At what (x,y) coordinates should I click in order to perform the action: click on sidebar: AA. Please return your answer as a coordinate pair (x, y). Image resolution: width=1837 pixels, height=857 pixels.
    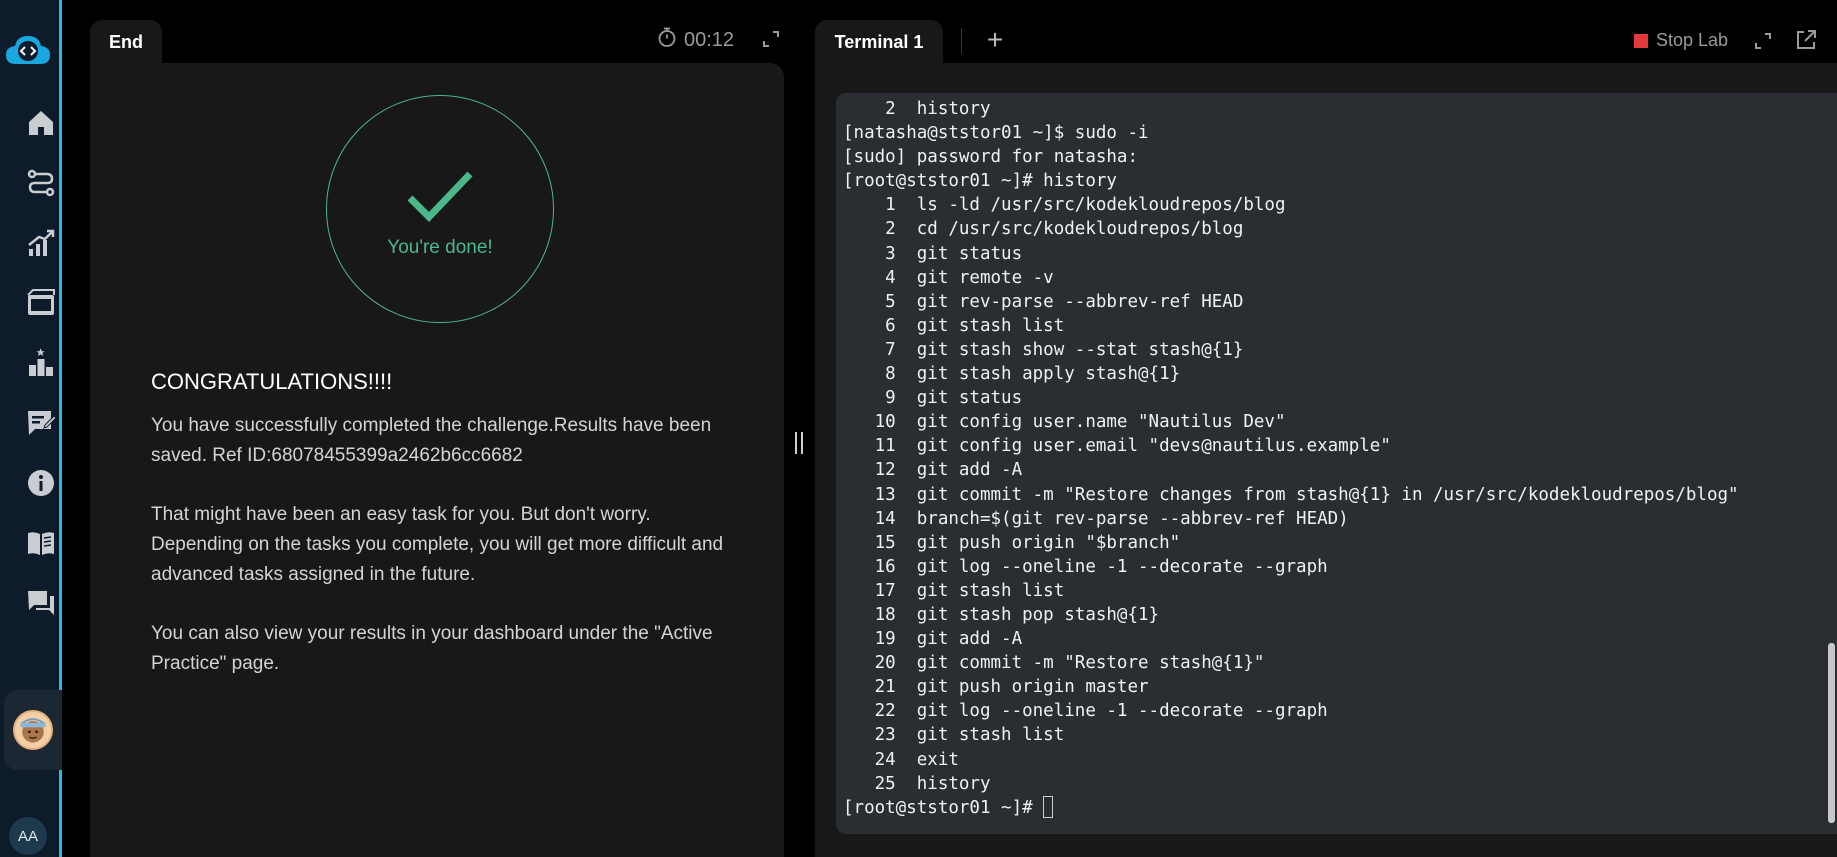
    Looking at the image, I should click on (31, 428).